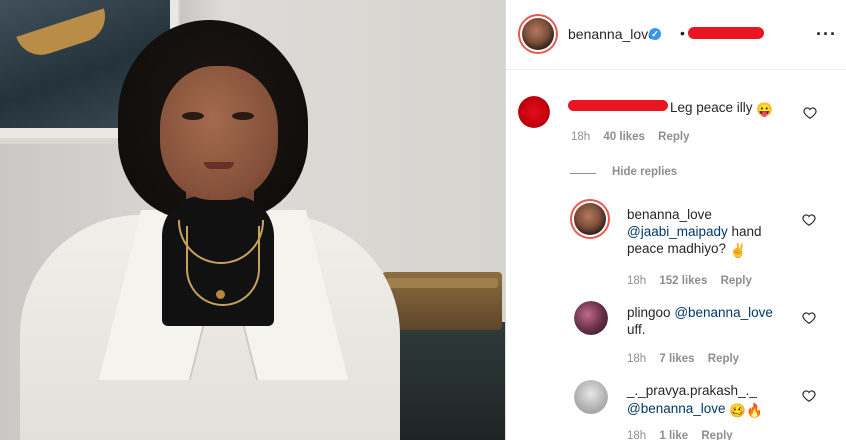 Image resolution: width=846 pixels, height=440 pixels. Describe the element at coordinates (612, 34) in the screenshot. I see `header-username: benanna_love` at that location.